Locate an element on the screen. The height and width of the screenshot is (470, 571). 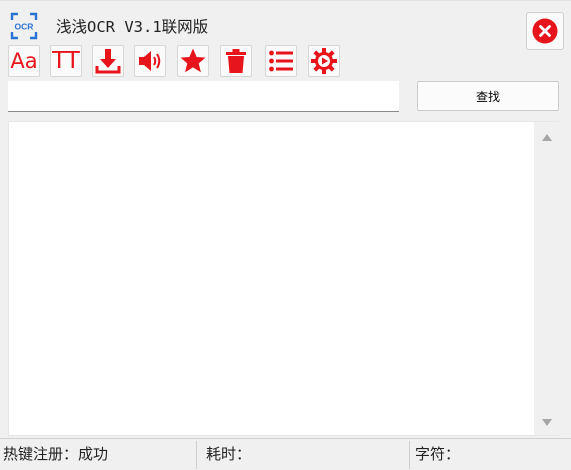
vertical-scrollbar is located at coordinates (546, 278).